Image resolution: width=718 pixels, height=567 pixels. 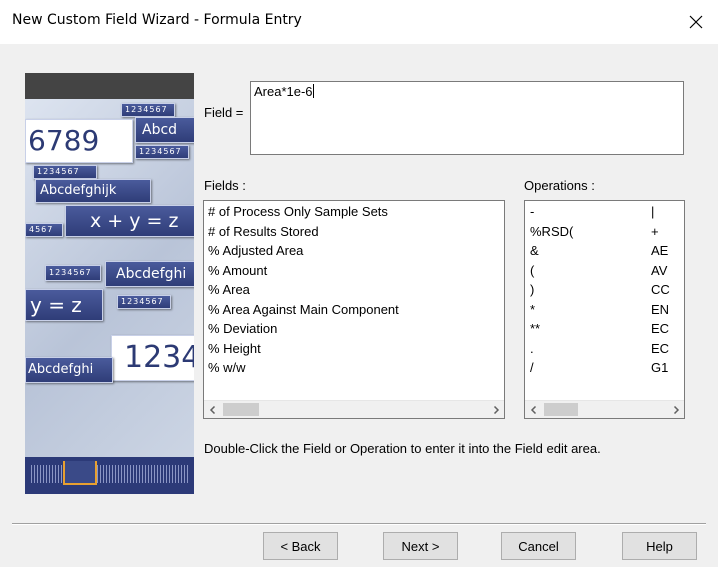 What do you see at coordinates (660, 212) in the screenshot?
I see `list-item: |` at bounding box center [660, 212].